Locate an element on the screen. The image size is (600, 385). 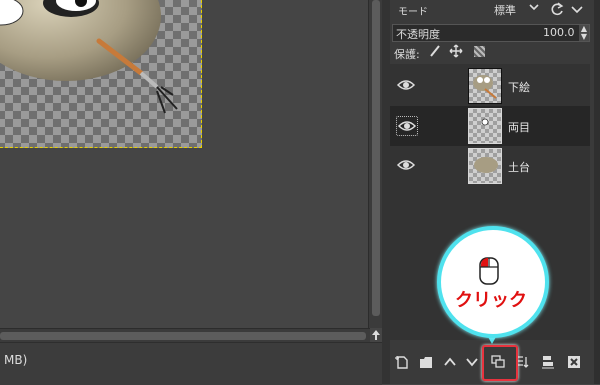
opacity-label: 不透明度 is located at coordinates (418, 34).